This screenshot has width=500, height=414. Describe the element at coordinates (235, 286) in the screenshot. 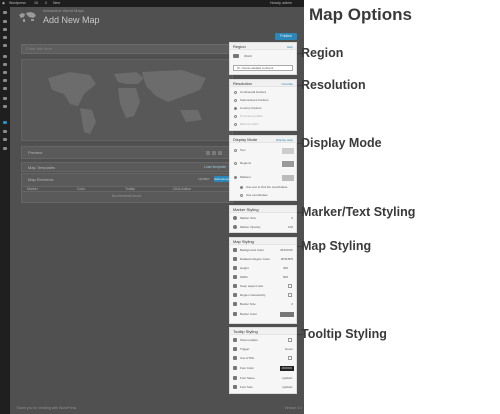

I see `aspect-icon` at that location.